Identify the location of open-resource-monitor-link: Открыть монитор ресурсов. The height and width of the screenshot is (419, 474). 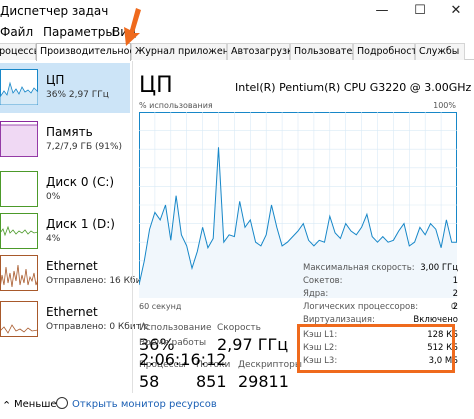
(144, 404).